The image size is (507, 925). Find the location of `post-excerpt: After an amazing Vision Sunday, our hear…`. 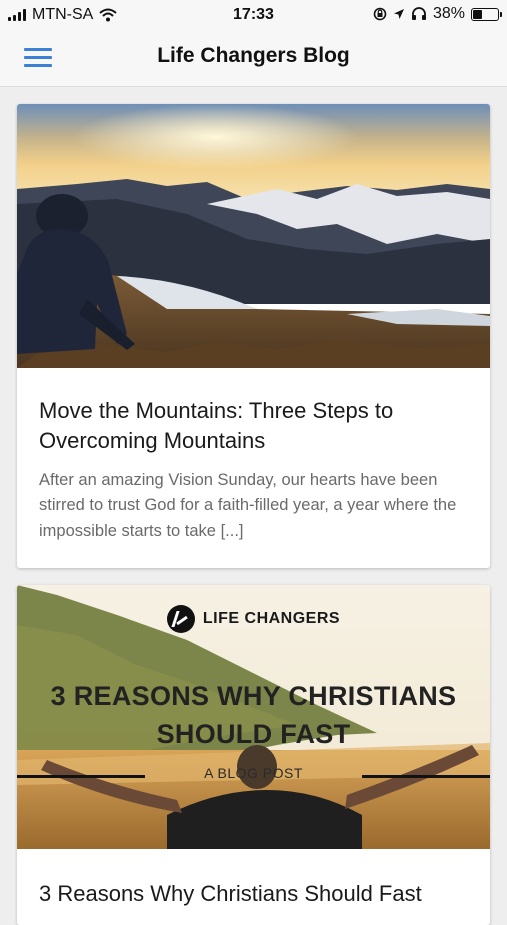

post-excerpt: After an amazing Vision Sunday, our hear… is located at coordinates (248, 505).